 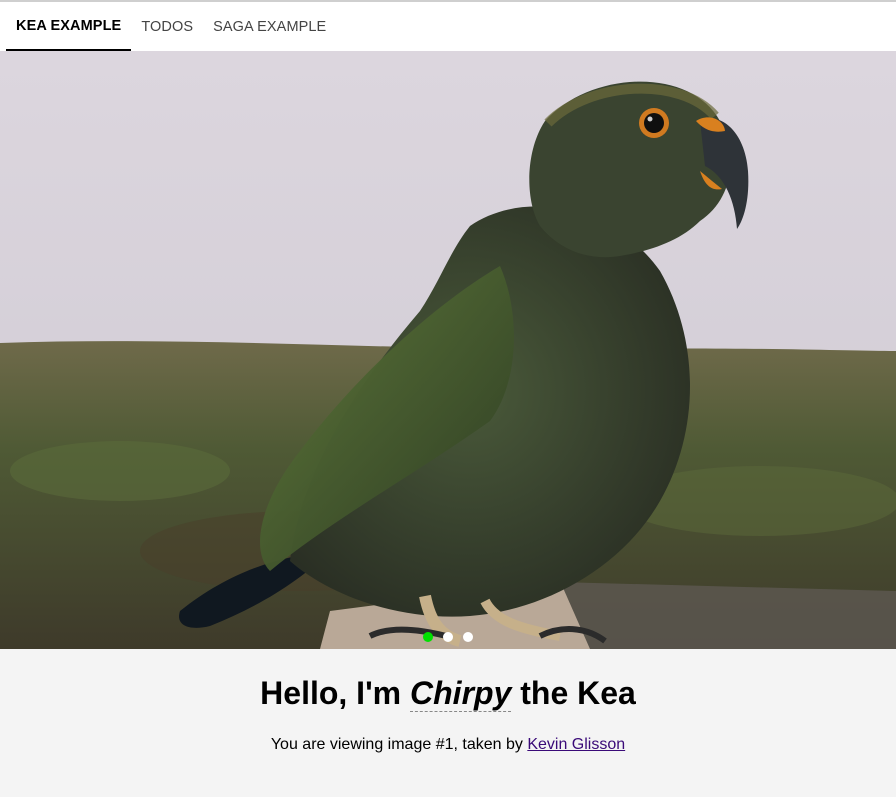 What do you see at coordinates (335, 693) in the screenshot?
I see `title-prefix: Hello, I'm` at bounding box center [335, 693].